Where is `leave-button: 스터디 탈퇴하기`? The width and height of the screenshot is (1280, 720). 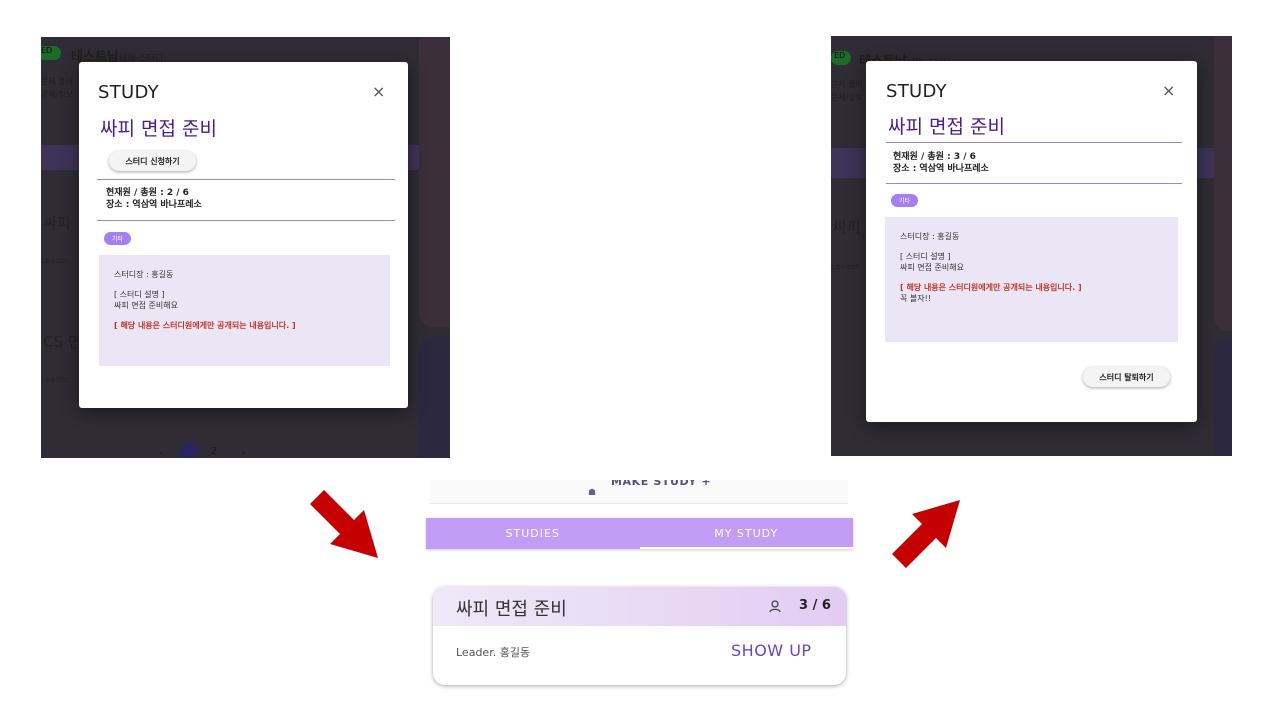
leave-button: 스터디 탈퇴하기 is located at coordinates (1126, 377).